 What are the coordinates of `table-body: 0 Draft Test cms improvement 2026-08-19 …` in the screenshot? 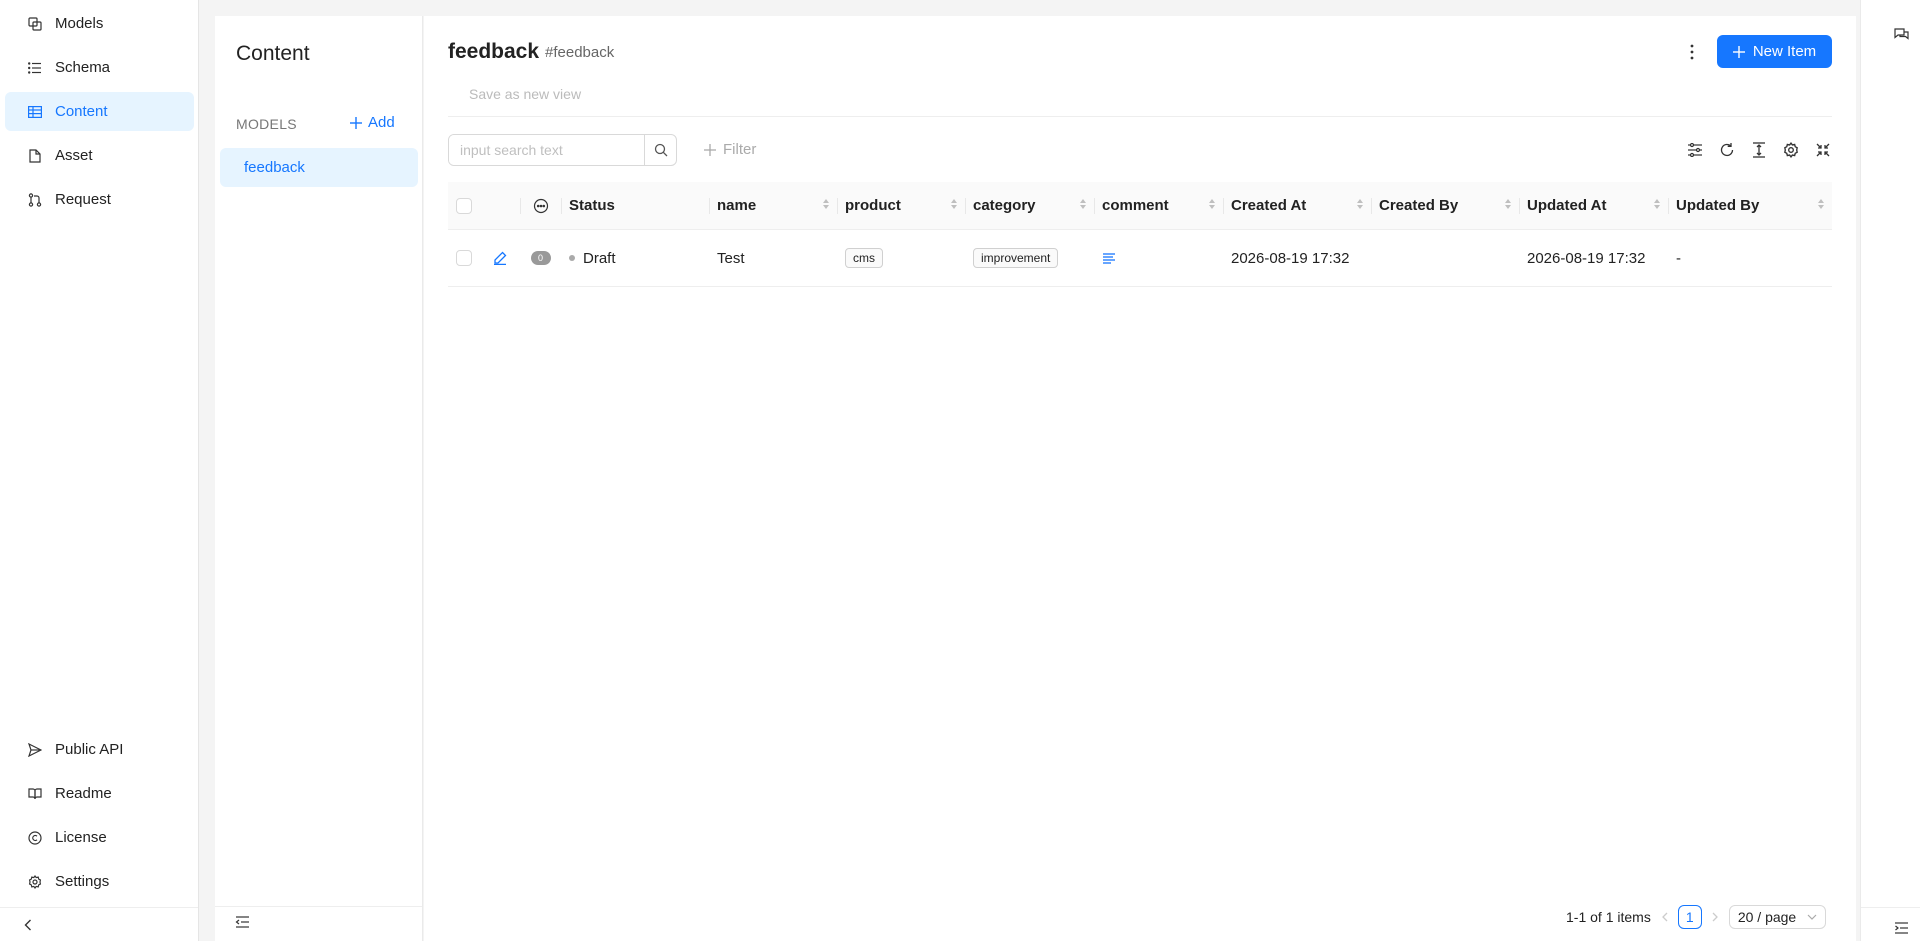 It's located at (1140, 258).